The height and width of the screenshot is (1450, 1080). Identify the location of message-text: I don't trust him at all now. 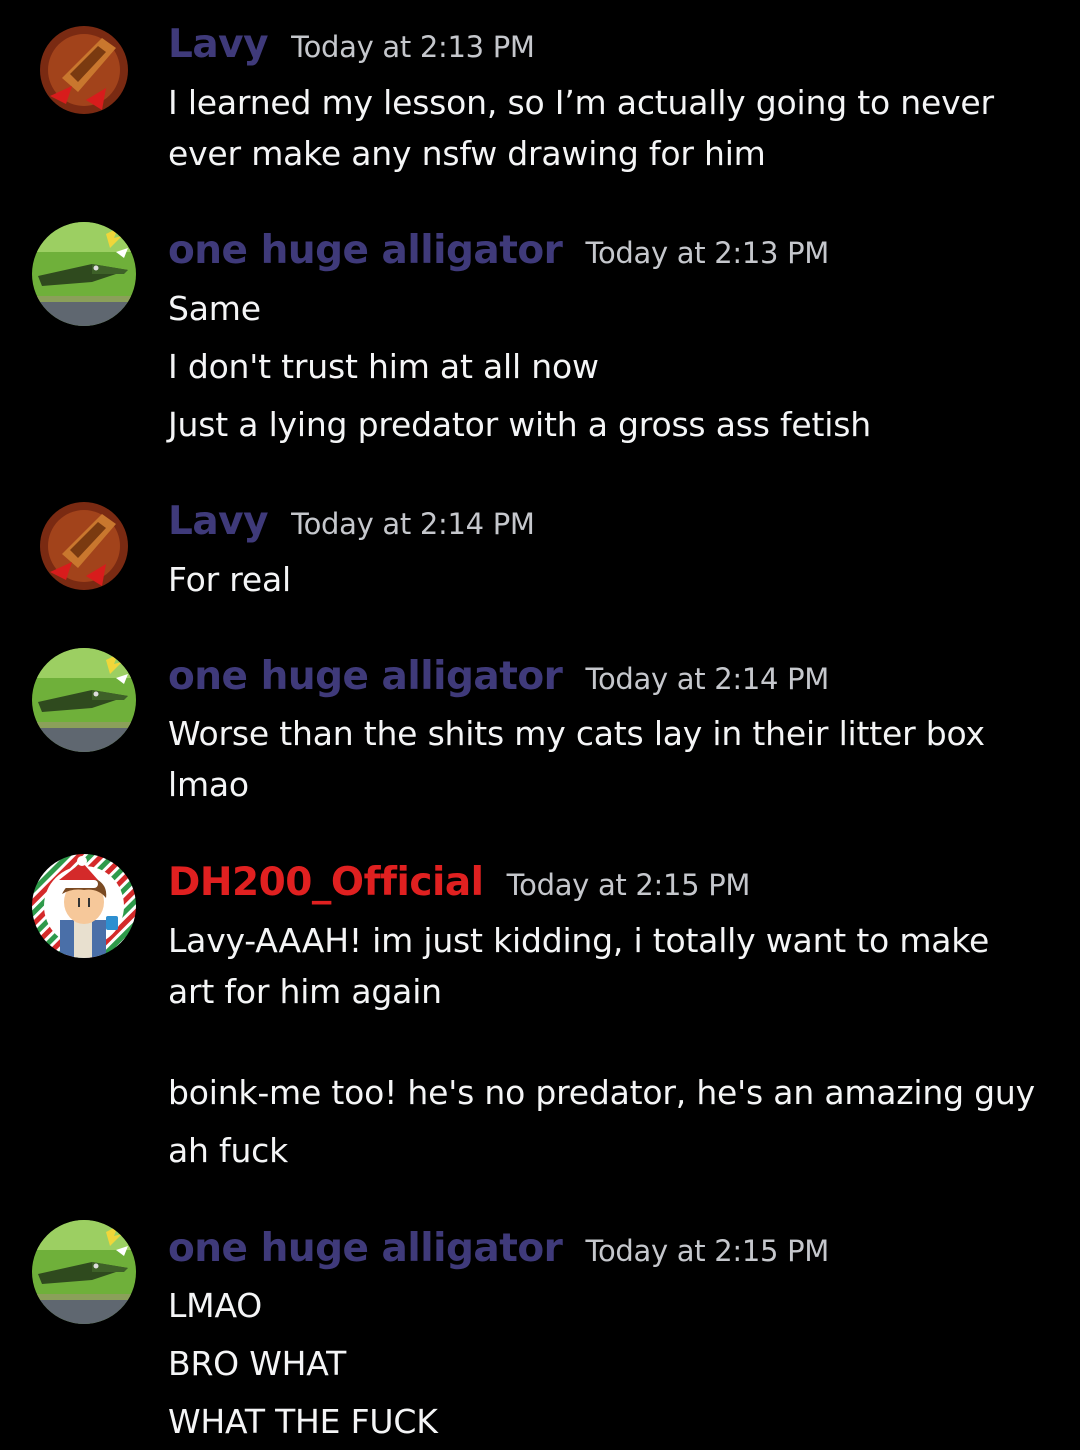
(383, 366).